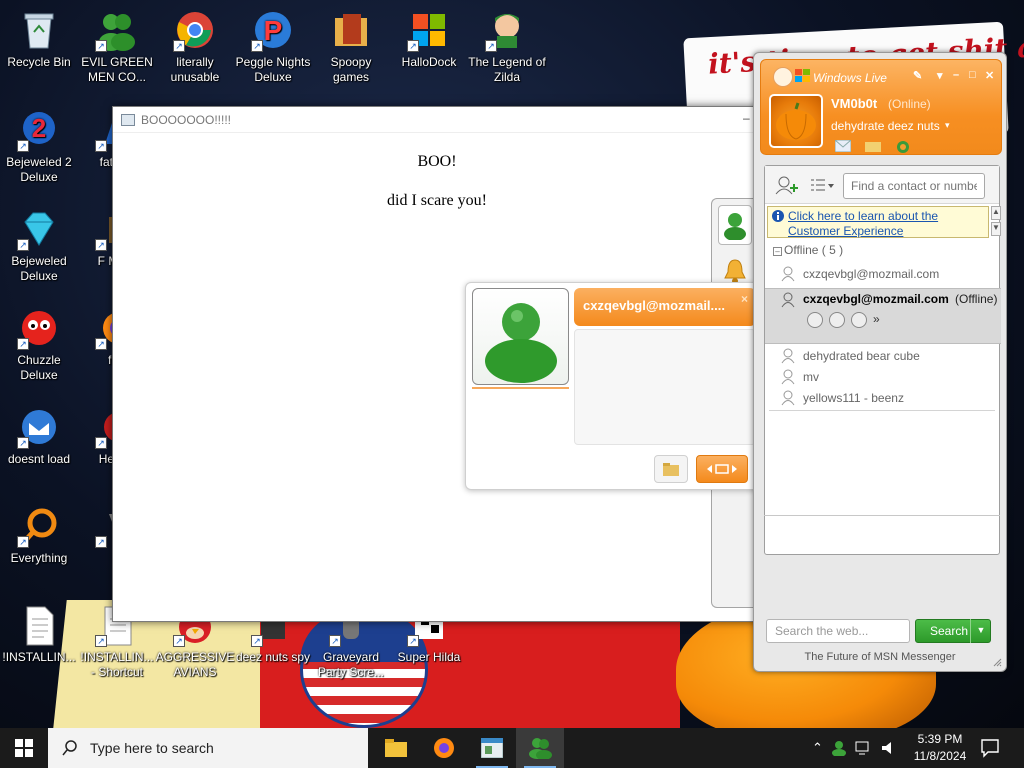 The width and height of the screenshot is (1024, 768). I want to click on user-display-name: VM0b0t, so click(854, 103).